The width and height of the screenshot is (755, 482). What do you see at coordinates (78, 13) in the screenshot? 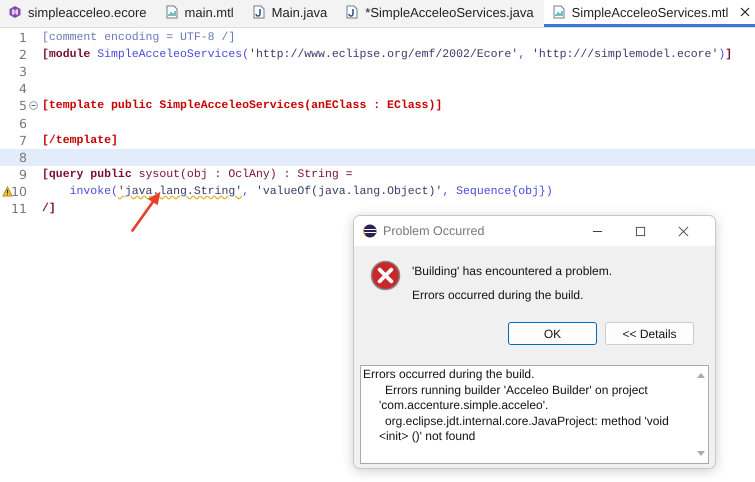
I see `editor-tab: simpleacceleo.ecore` at bounding box center [78, 13].